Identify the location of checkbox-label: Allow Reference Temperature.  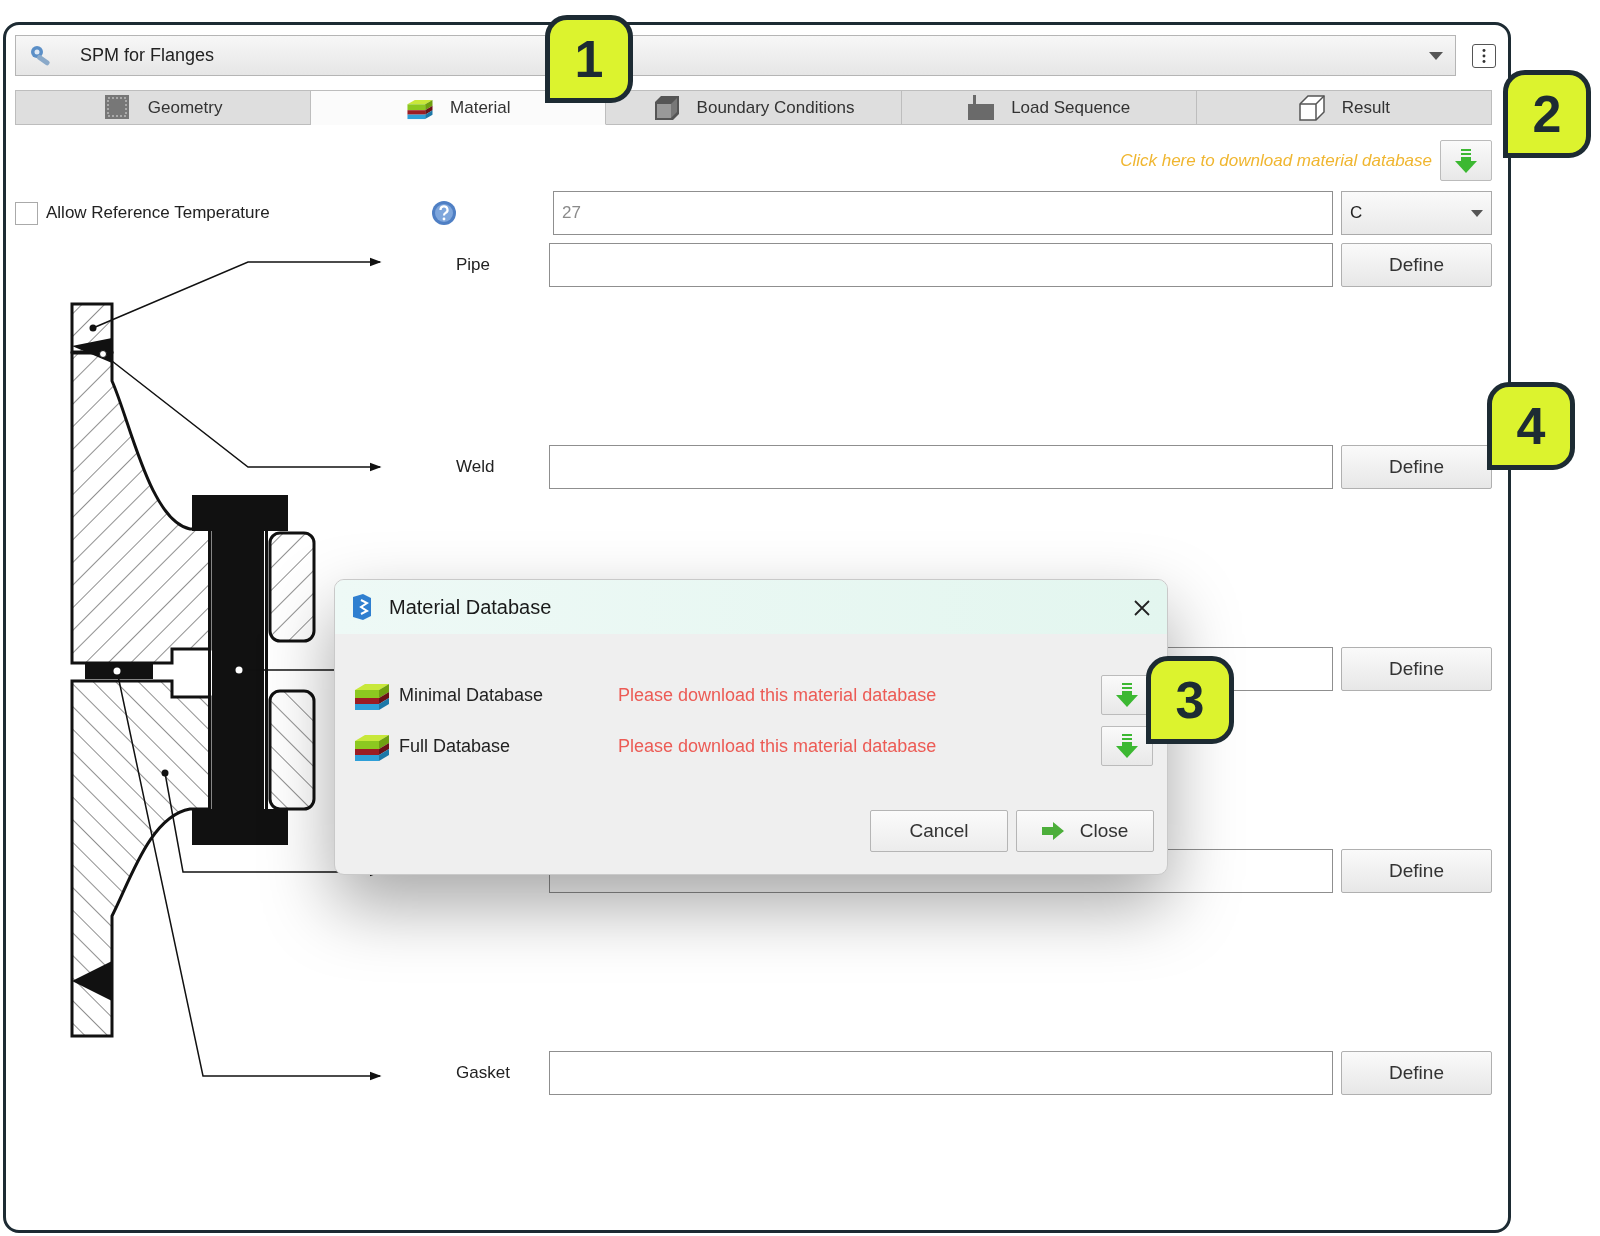
(158, 213).